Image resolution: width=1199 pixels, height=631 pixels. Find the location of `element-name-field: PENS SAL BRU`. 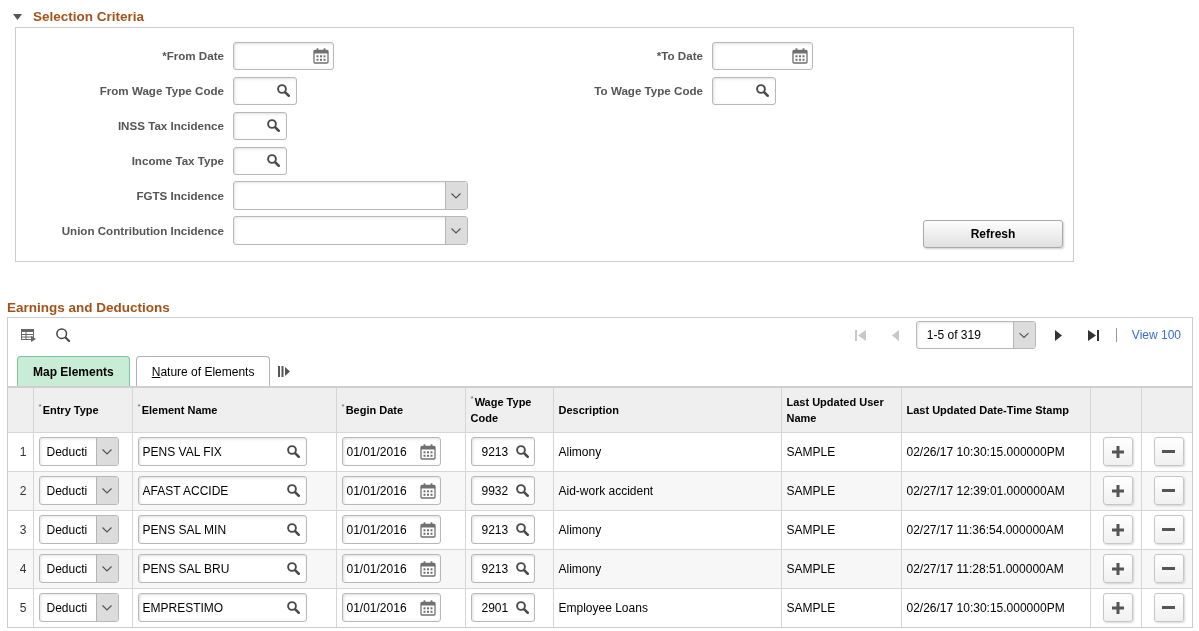

element-name-field: PENS SAL BRU is located at coordinates (222, 568).